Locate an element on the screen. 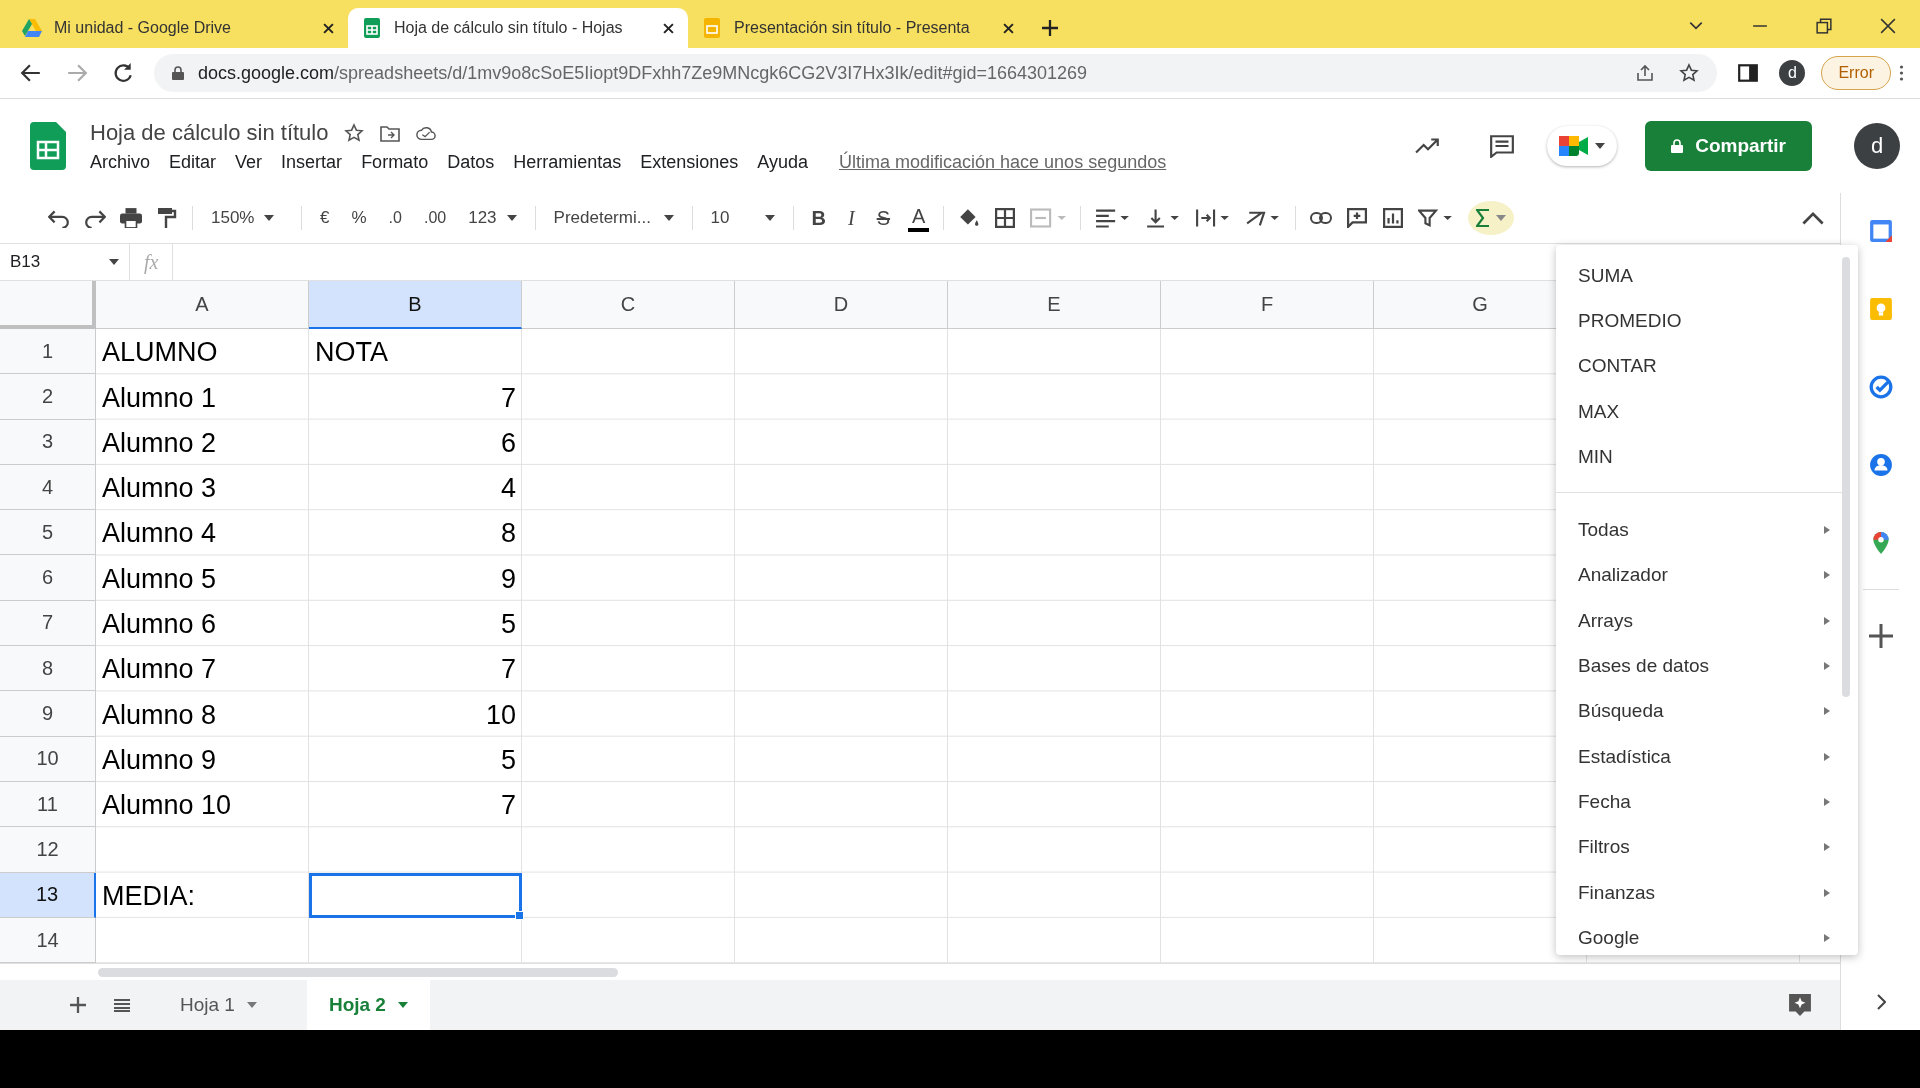 This screenshot has width=1920, height=1088. table-cell-text: 6 is located at coordinates (508, 443).